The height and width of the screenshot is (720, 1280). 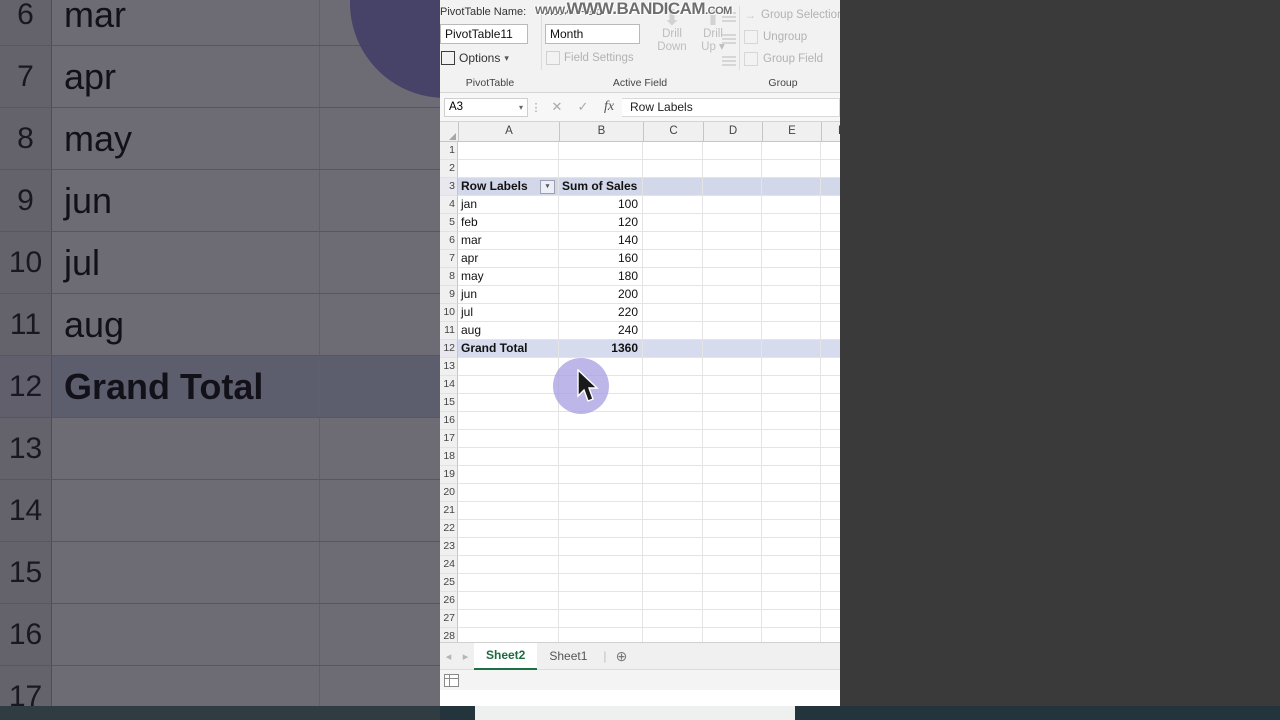 What do you see at coordinates (506, 656) in the screenshot?
I see `sheet-tab-sheet2: Sheet2` at bounding box center [506, 656].